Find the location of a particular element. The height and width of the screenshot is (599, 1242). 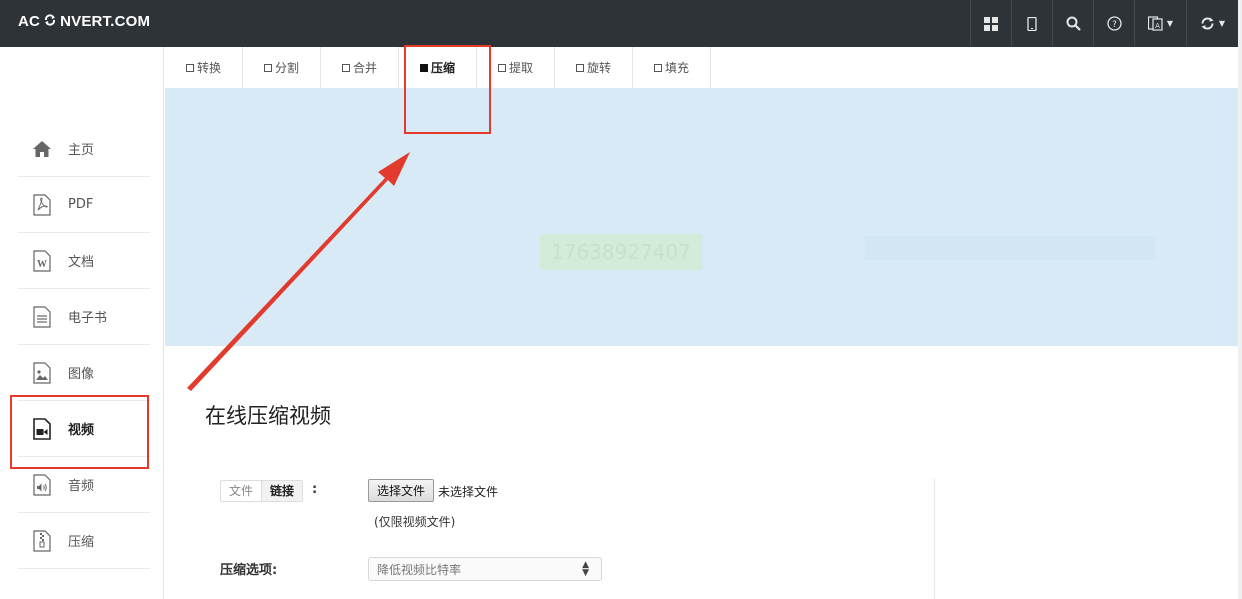

source-link-option: 链接 is located at coordinates (282, 491).